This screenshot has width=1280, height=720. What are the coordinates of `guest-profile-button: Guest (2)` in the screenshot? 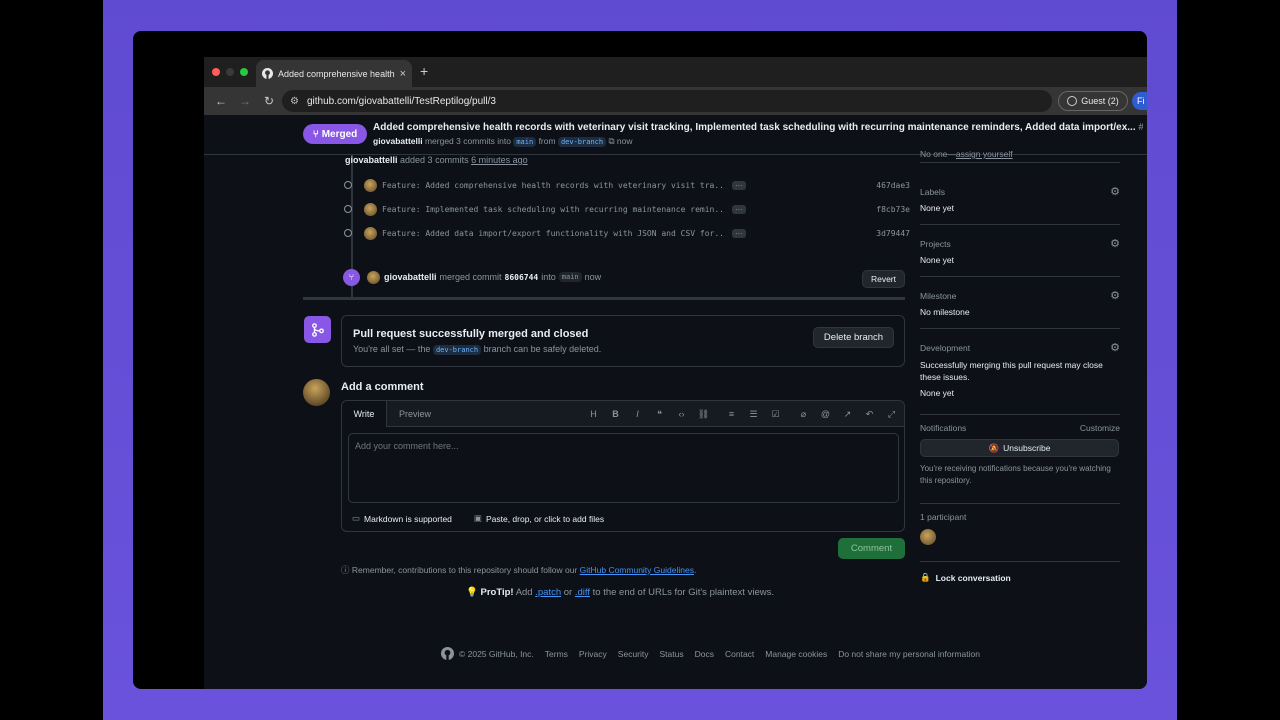 It's located at (1093, 101).